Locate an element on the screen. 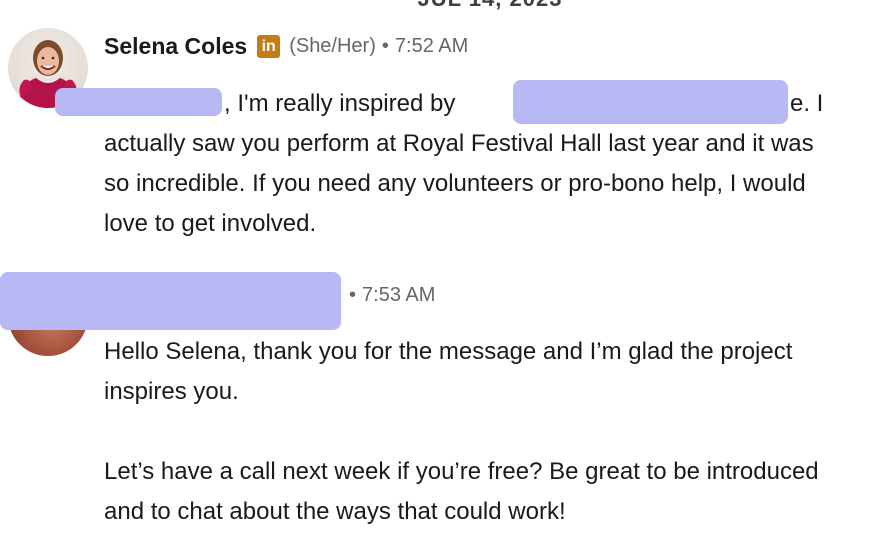 The width and height of the screenshot is (890, 540). redacted-project-name is located at coordinates (650, 102).